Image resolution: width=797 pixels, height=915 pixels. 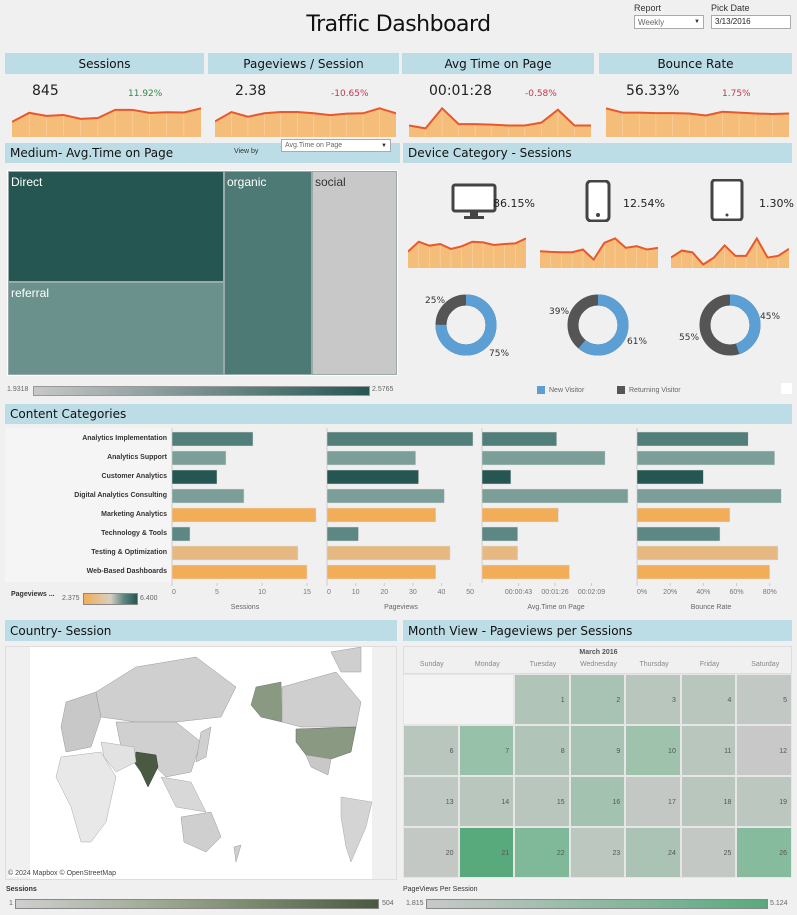 I want to click on country-map: © 2024 Mapbox © OpenStreetMap, so click(x=201, y=763).